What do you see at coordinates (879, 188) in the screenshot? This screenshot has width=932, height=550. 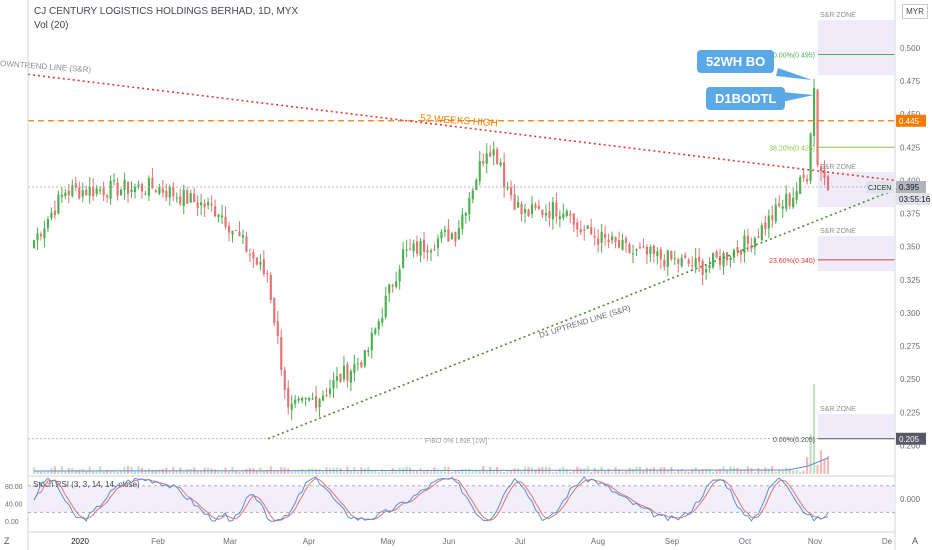 I see `ticker-tag: CJCEN` at bounding box center [879, 188].